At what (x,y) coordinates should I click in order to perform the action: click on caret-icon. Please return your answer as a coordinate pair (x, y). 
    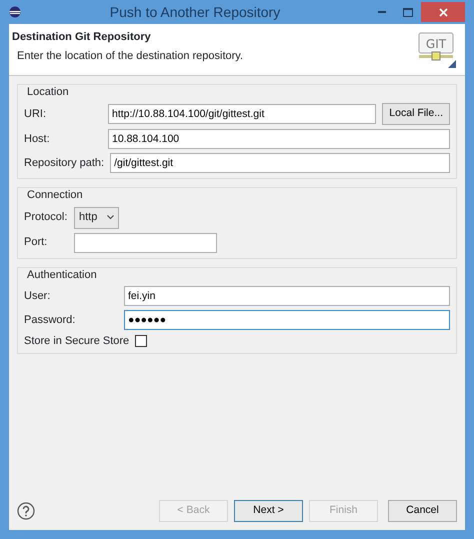
    Looking at the image, I should click on (110, 217).